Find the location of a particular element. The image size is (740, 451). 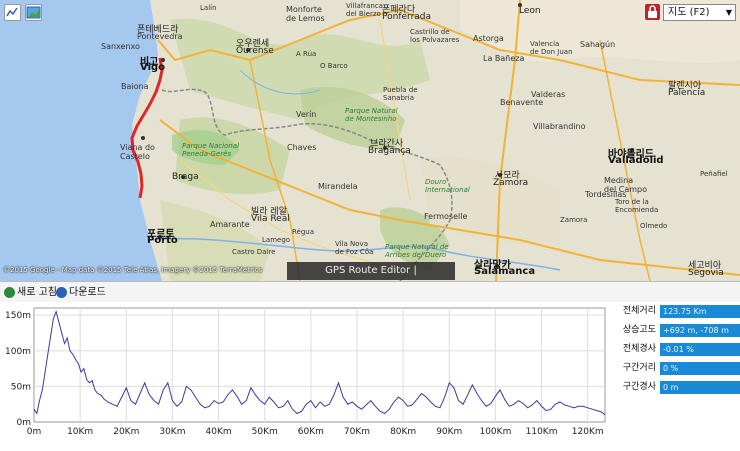

map-label: La Bañeza is located at coordinates (504, 58).